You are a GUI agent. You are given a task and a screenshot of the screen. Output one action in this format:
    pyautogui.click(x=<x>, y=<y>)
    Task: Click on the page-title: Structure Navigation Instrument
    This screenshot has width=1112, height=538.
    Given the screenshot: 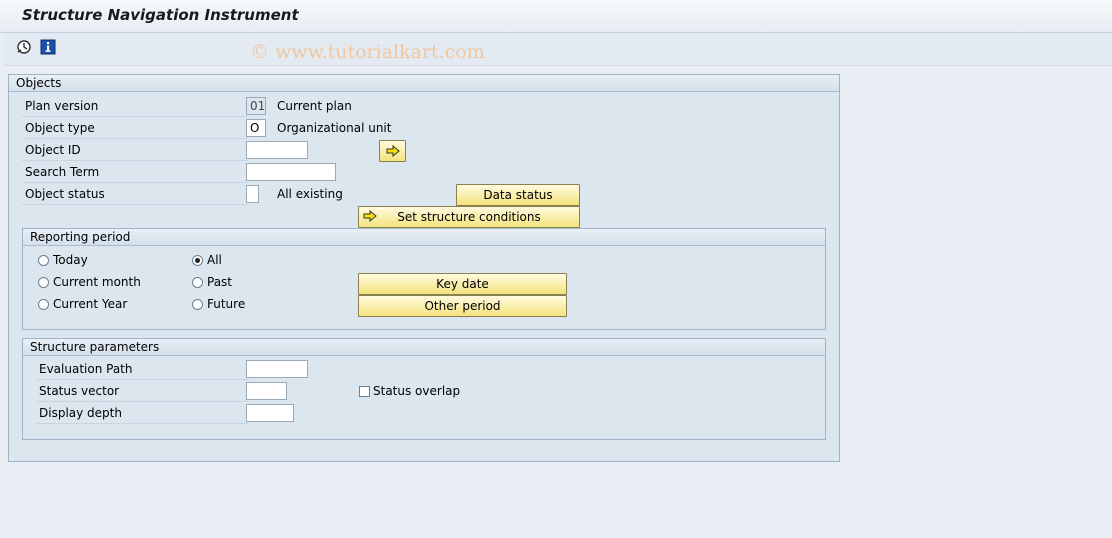 What is the action you would take?
    pyautogui.click(x=160, y=15)
    